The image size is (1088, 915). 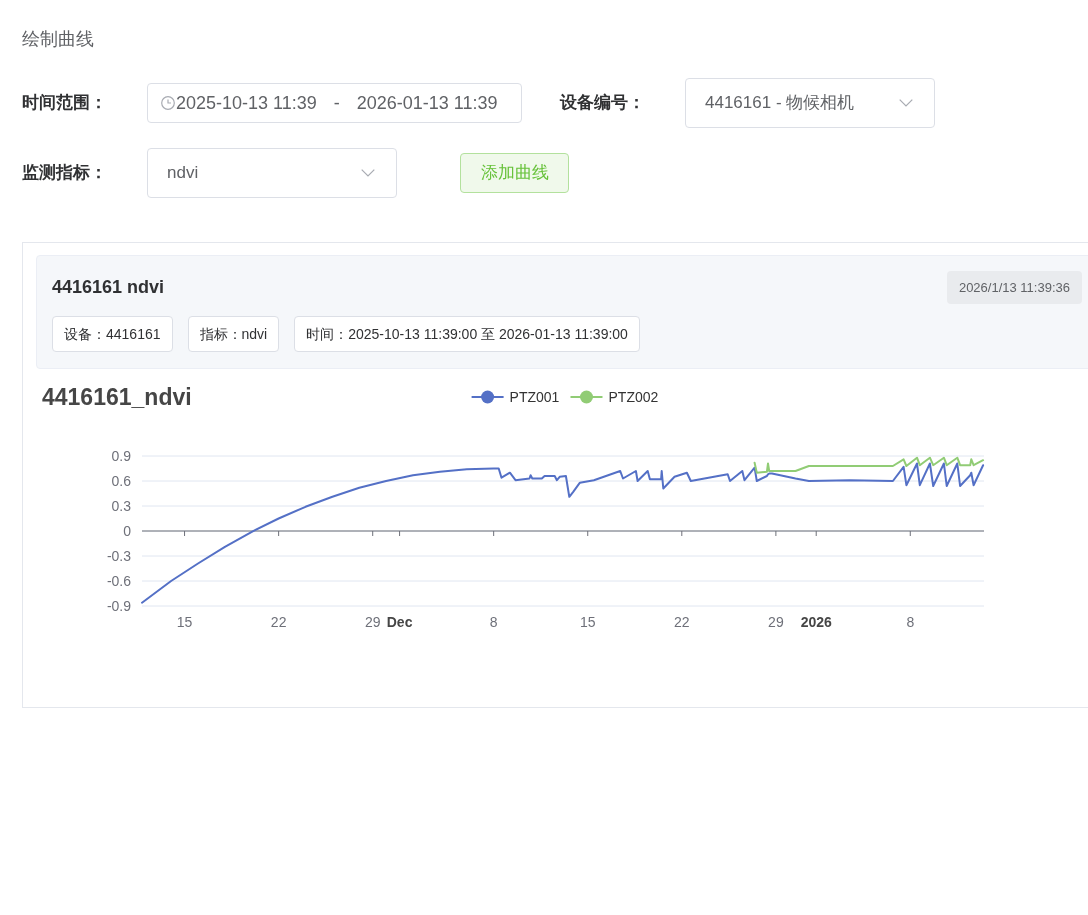 What do you see at coordinates (168, 103) in the screenshot?
I see `clock-icon` at bounding box center [168, 103].